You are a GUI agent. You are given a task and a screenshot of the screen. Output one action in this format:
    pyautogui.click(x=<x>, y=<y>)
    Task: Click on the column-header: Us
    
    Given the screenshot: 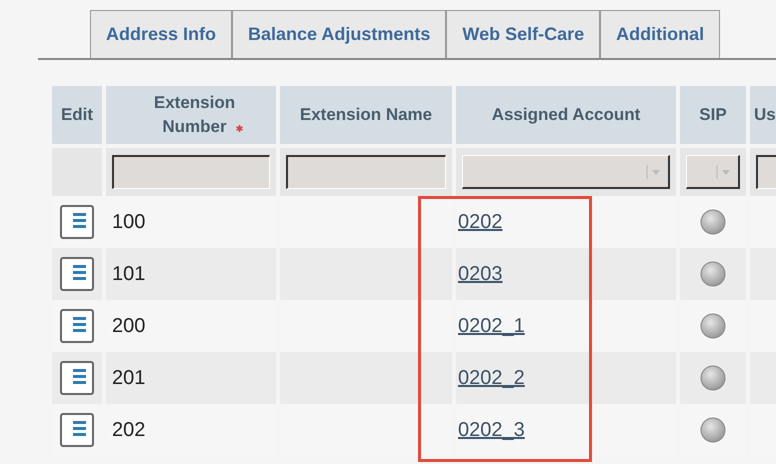 What is the action you would take?
    pyautogui.click(x=763, y=115)
    